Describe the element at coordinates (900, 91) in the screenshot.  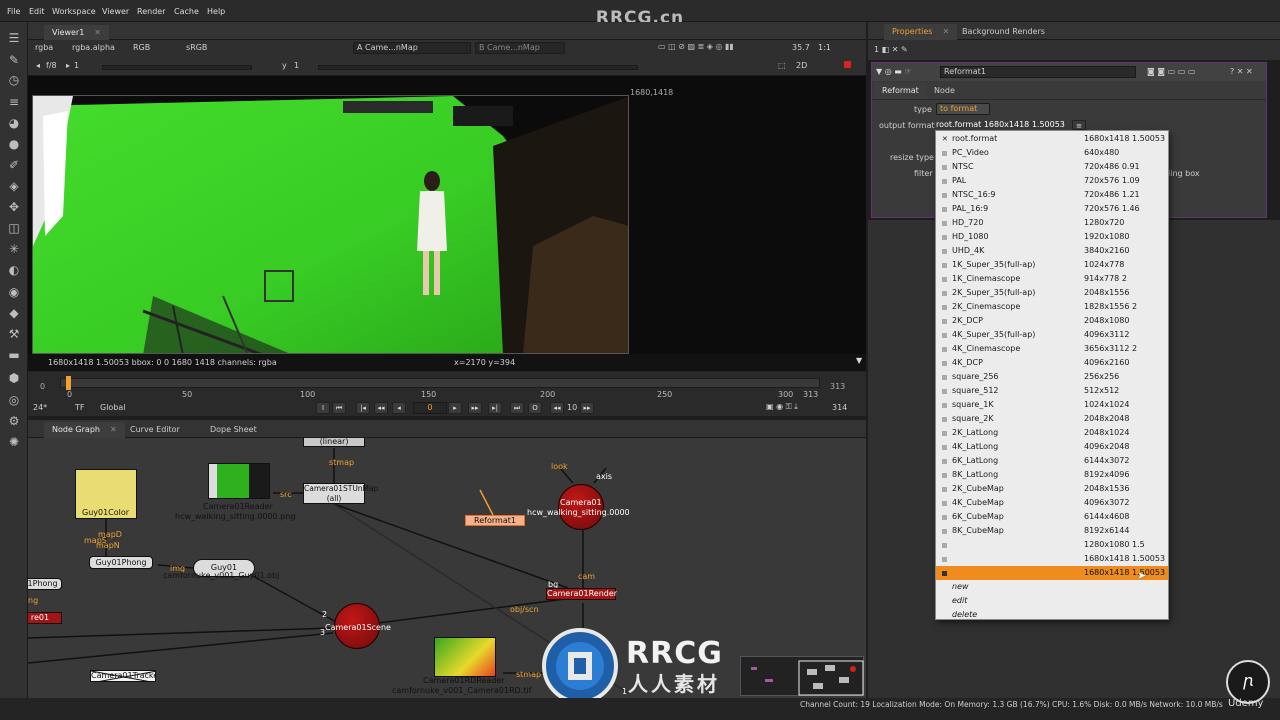
I see `tab-reformat: Reformat` at that location.